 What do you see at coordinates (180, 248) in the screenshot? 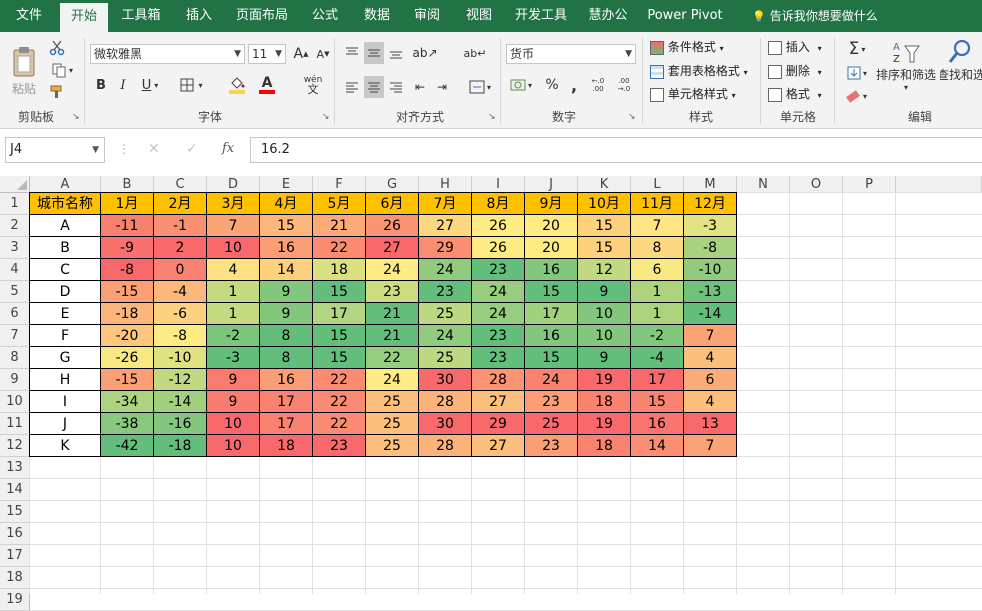
I see `table-cell-value: 2` at bounding box center [180, 248].